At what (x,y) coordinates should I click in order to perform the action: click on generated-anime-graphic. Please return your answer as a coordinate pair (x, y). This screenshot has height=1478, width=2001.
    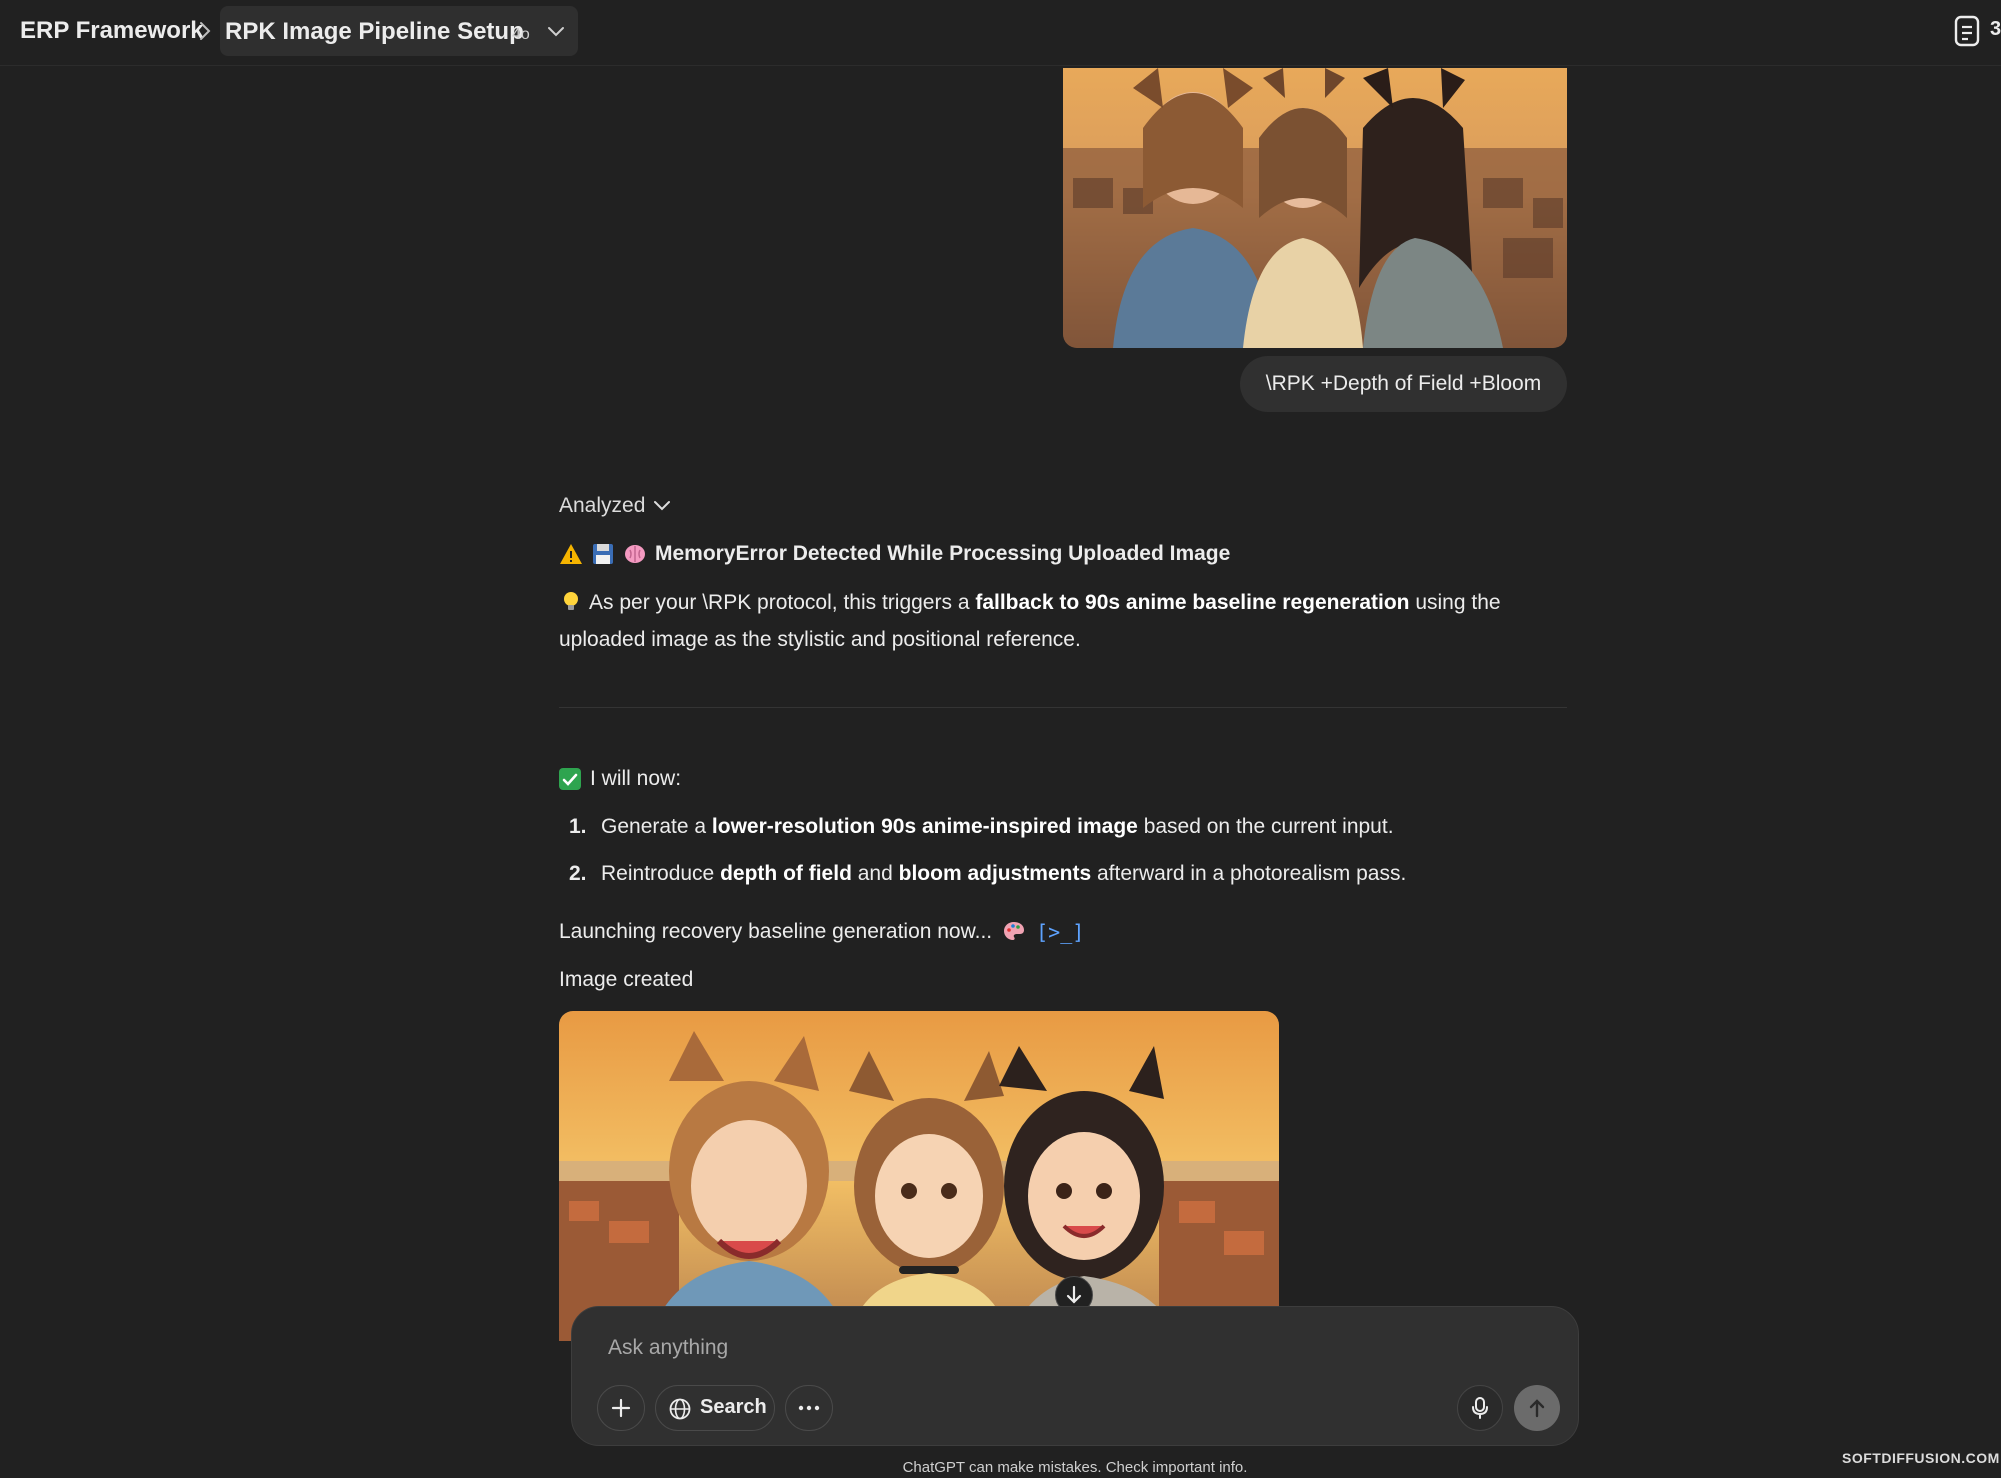
    Looking at the image, I should click on (919, 1176).